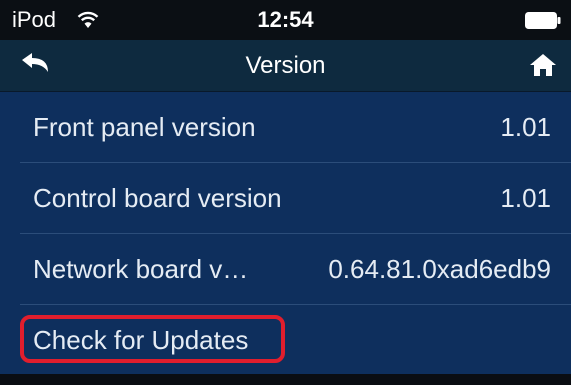  I want to click on battery-full-icon, so click(543, 20).